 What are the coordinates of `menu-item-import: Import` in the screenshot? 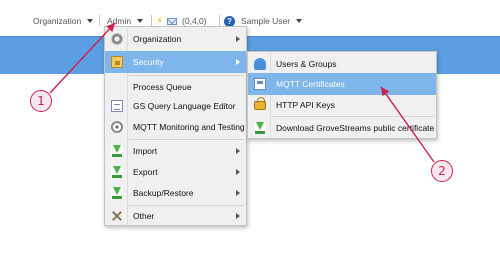 It's located at (175, 151).